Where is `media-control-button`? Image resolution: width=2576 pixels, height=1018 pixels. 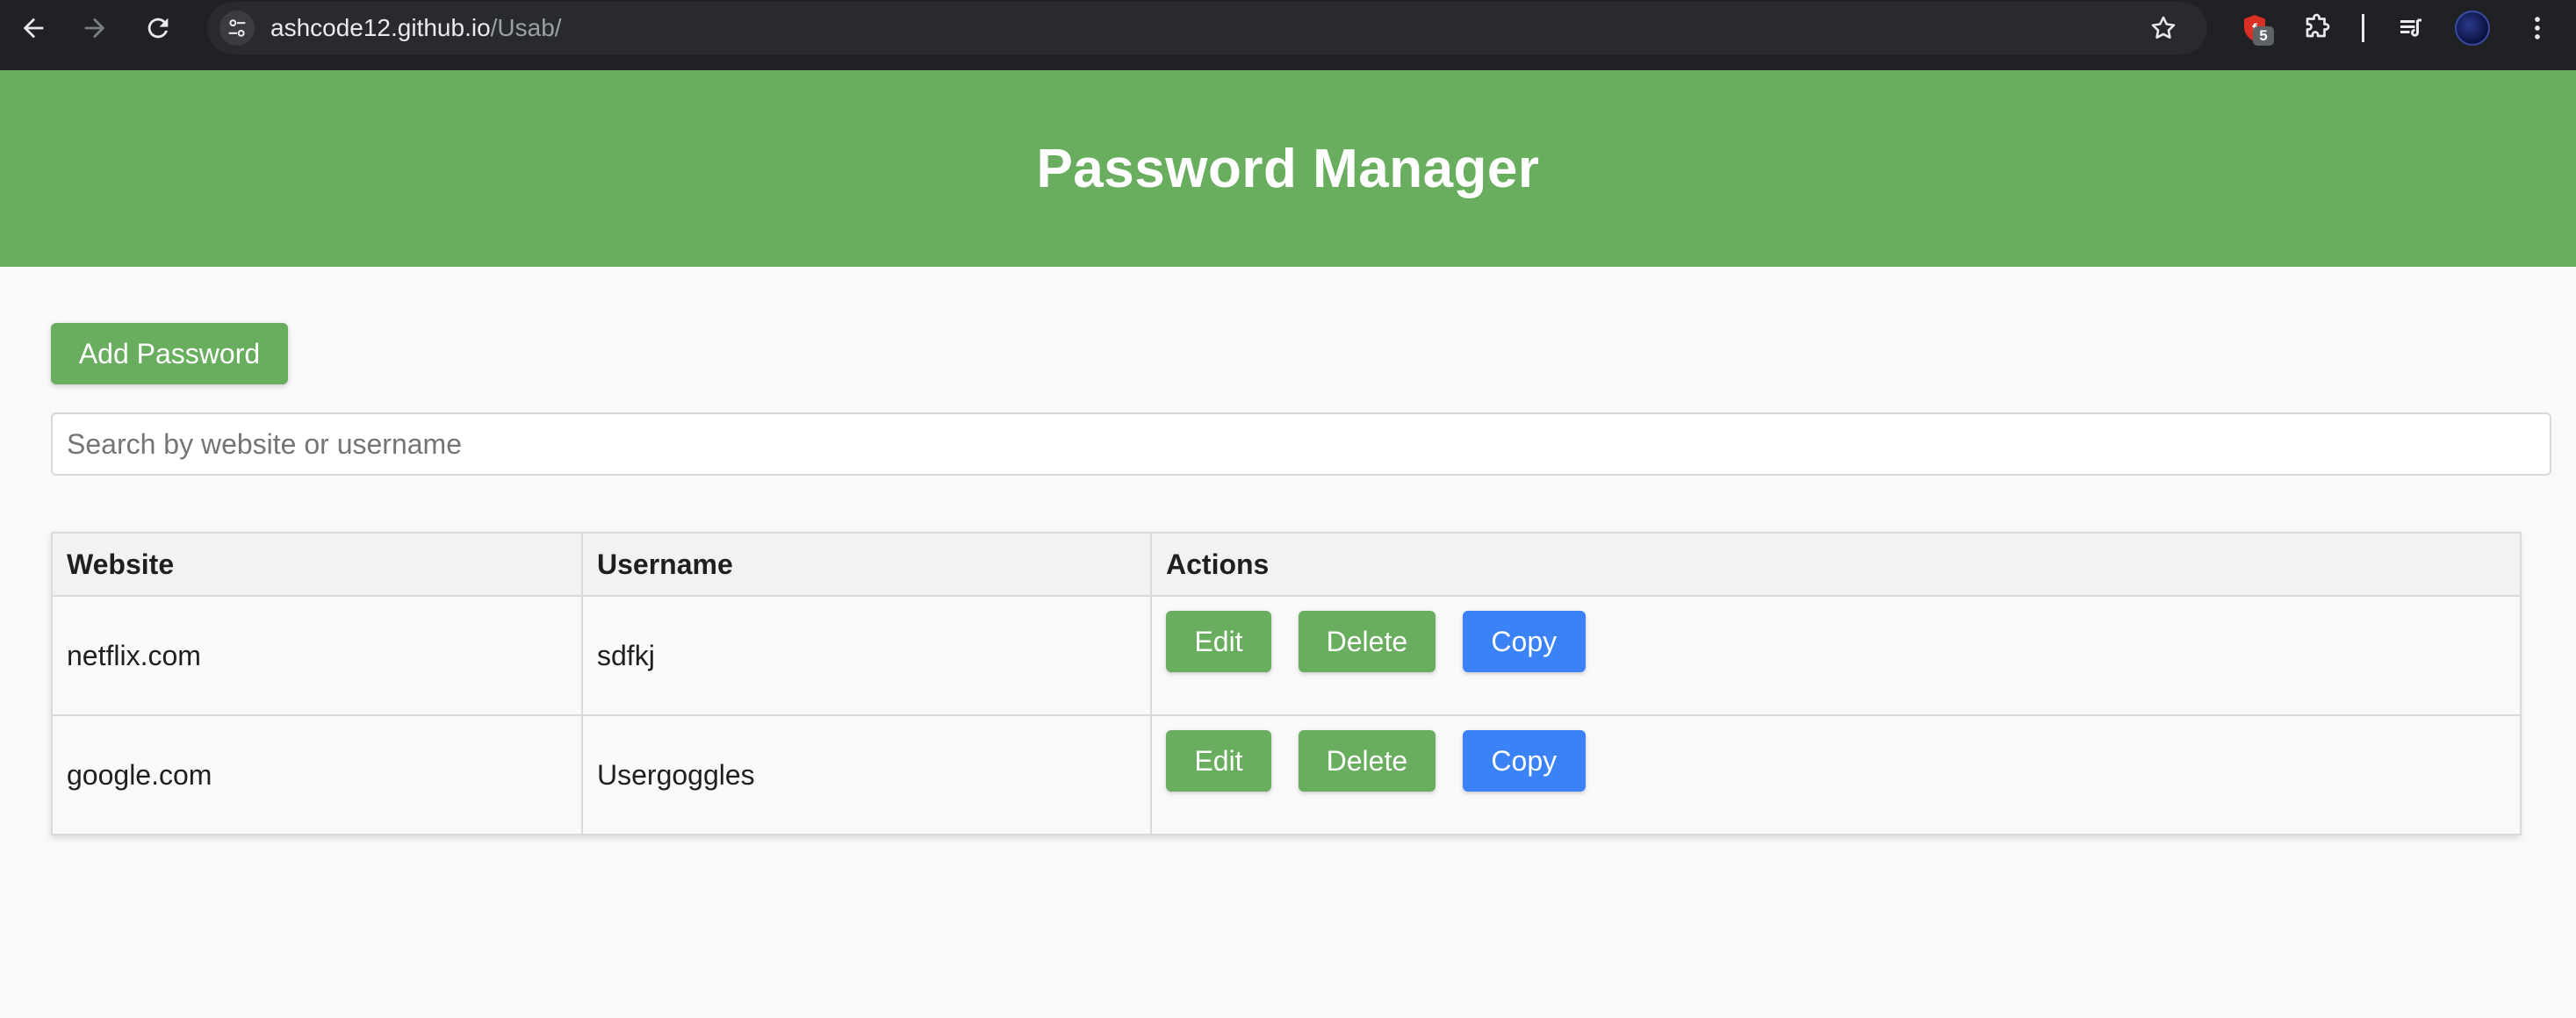
media-control-button is located at coordinates (2411, 28).